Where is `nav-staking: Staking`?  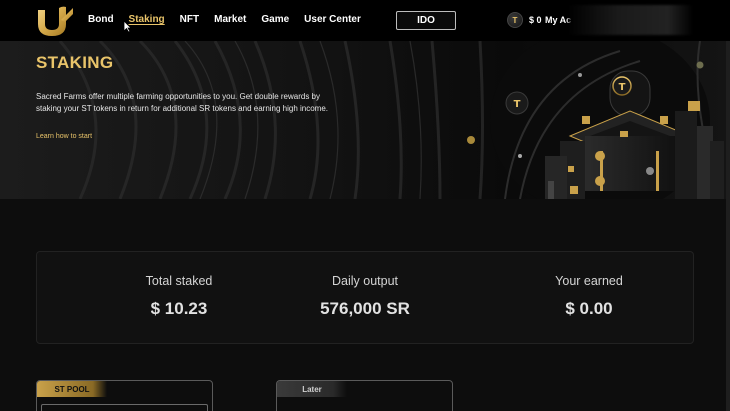 nav-staking: Staking is located at coordinates (147, 19).